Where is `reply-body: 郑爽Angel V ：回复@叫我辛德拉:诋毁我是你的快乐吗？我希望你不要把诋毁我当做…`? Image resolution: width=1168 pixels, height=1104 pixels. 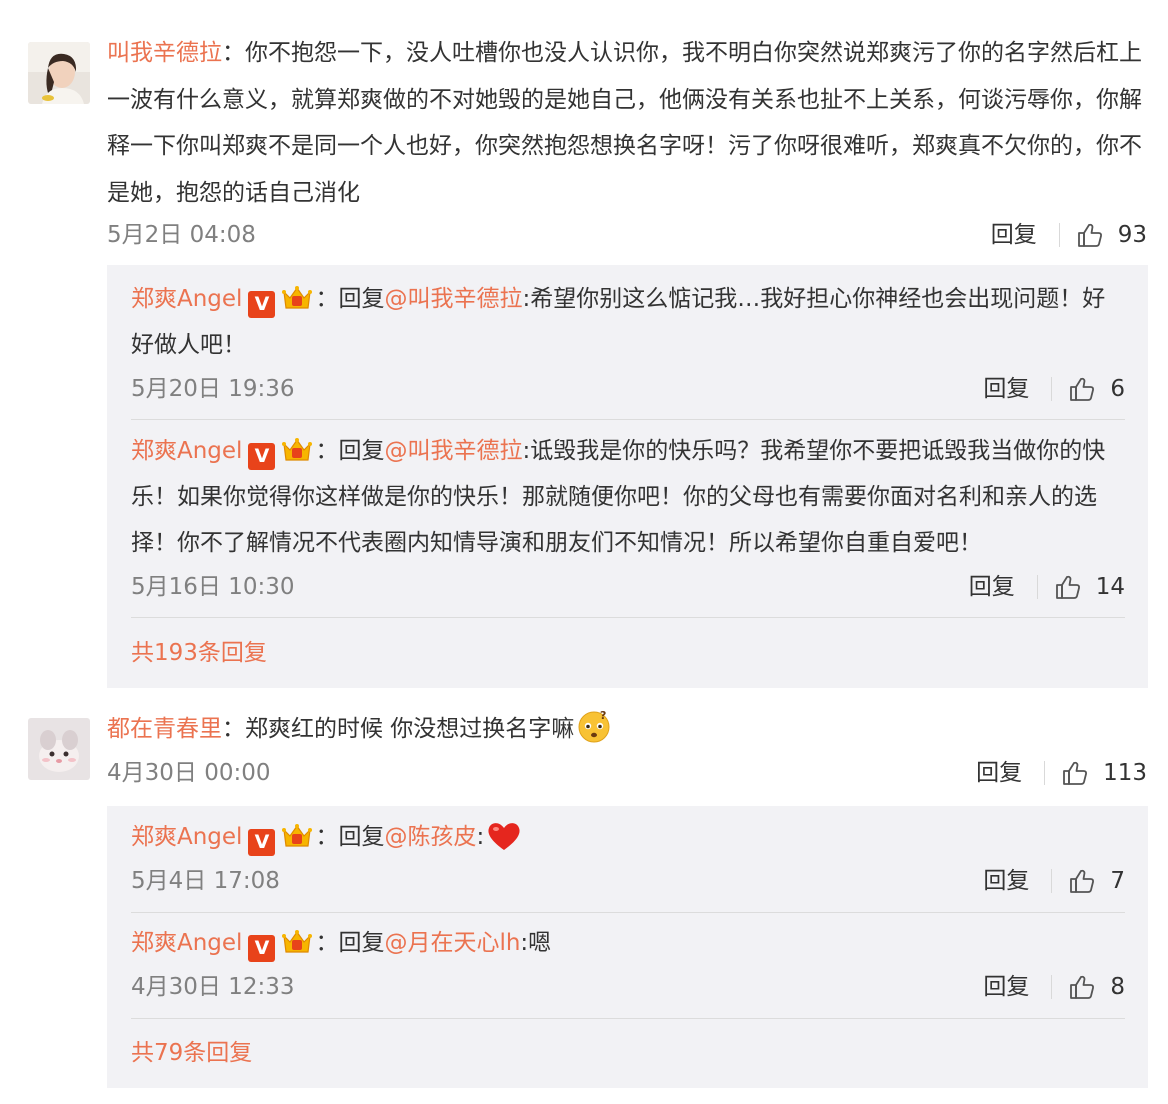
reply-body: 郑爽Angel V ：回复@叫我辛德拉:诋毁我是你的快乐吗？我希望你不要把诋毁我当做… is located at coordinates (628, 497).